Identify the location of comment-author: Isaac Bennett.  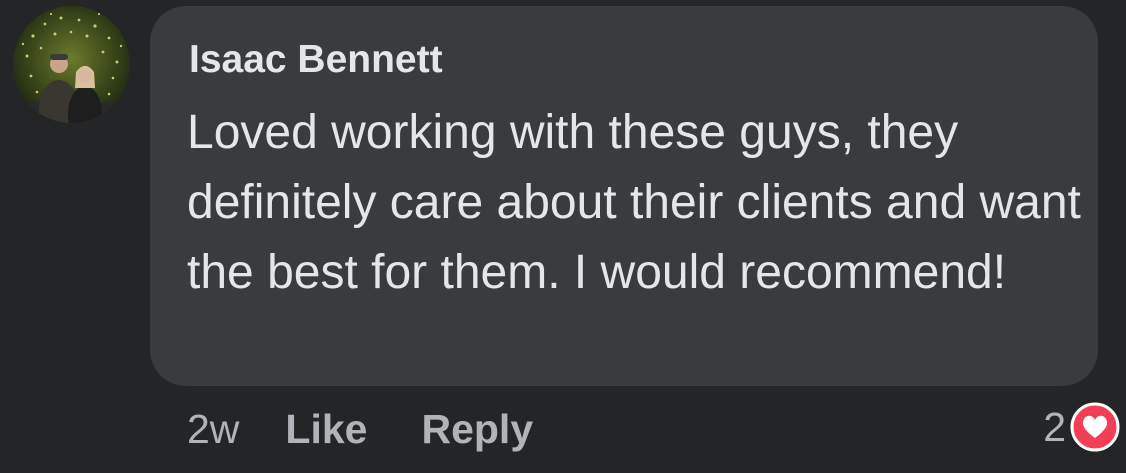
(316, 59).